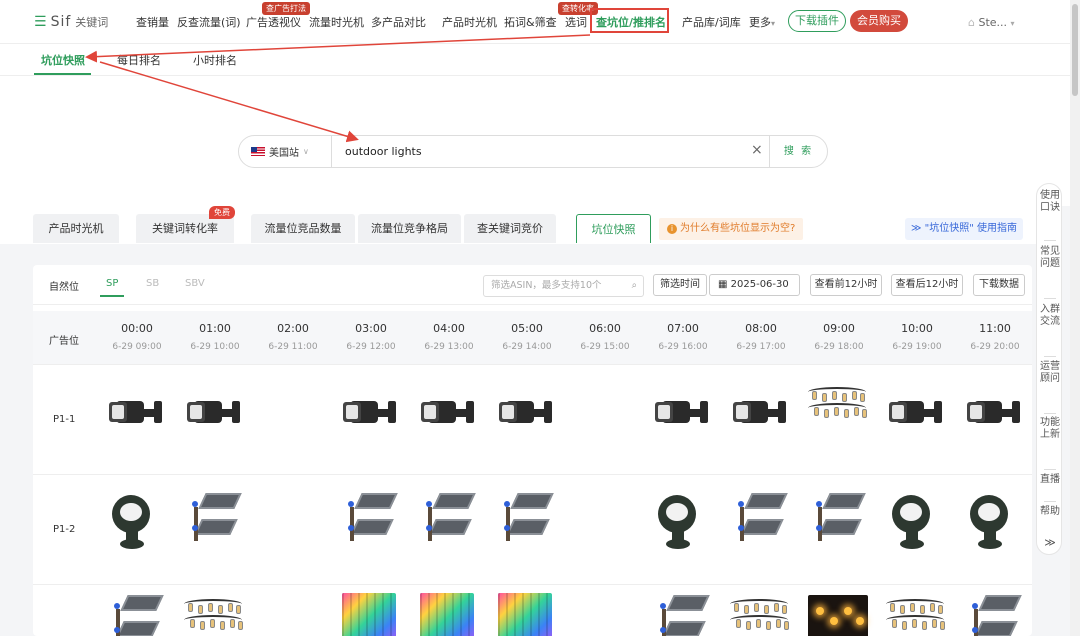 Image resolution: width=1080 pixels, height=636 pixels. I want to click on page-scrollbar, so click(1075, 318).